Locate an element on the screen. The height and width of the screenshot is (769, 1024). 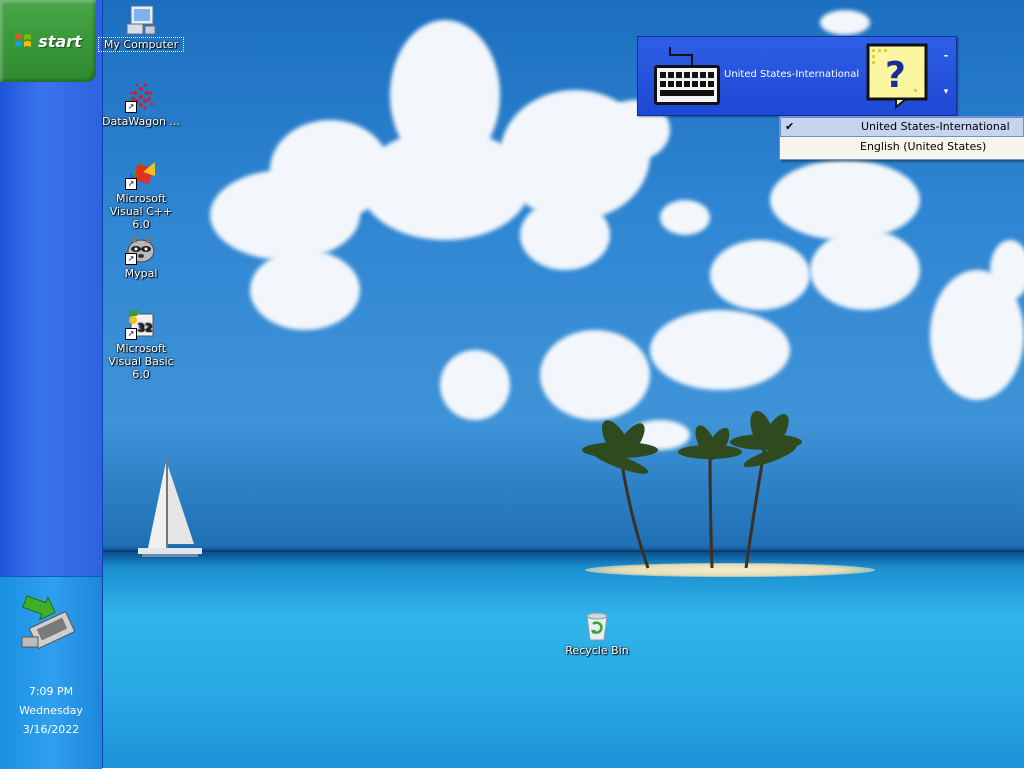
checkmark-icon: ✔ is located at coordinates (790, 126).